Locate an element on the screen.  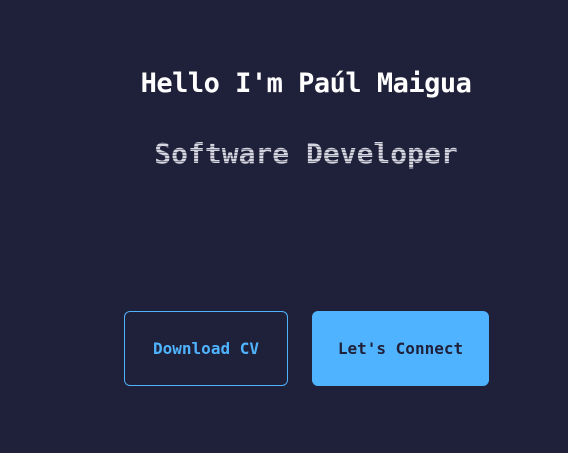
download-cv-button: Download CV is located at coordinates (206, 348).